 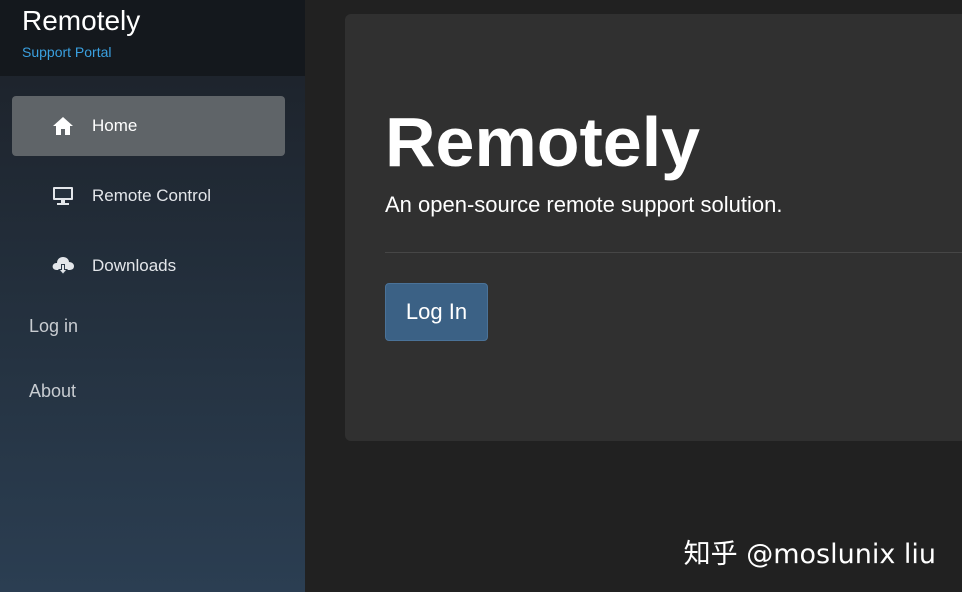 I want to click on sidebar-nav: Home Remote Control Downloads, so click(x=152, y=186).